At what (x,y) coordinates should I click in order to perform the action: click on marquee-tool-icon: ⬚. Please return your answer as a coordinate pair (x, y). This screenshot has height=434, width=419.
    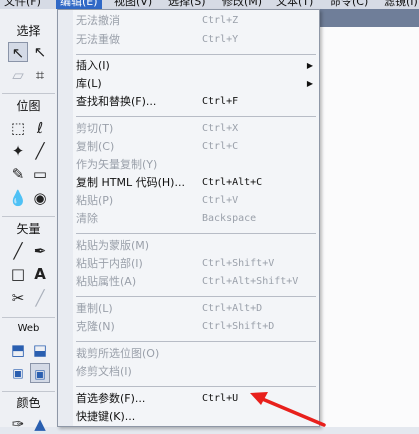
    Looking at the image, I should click on (18, 128).